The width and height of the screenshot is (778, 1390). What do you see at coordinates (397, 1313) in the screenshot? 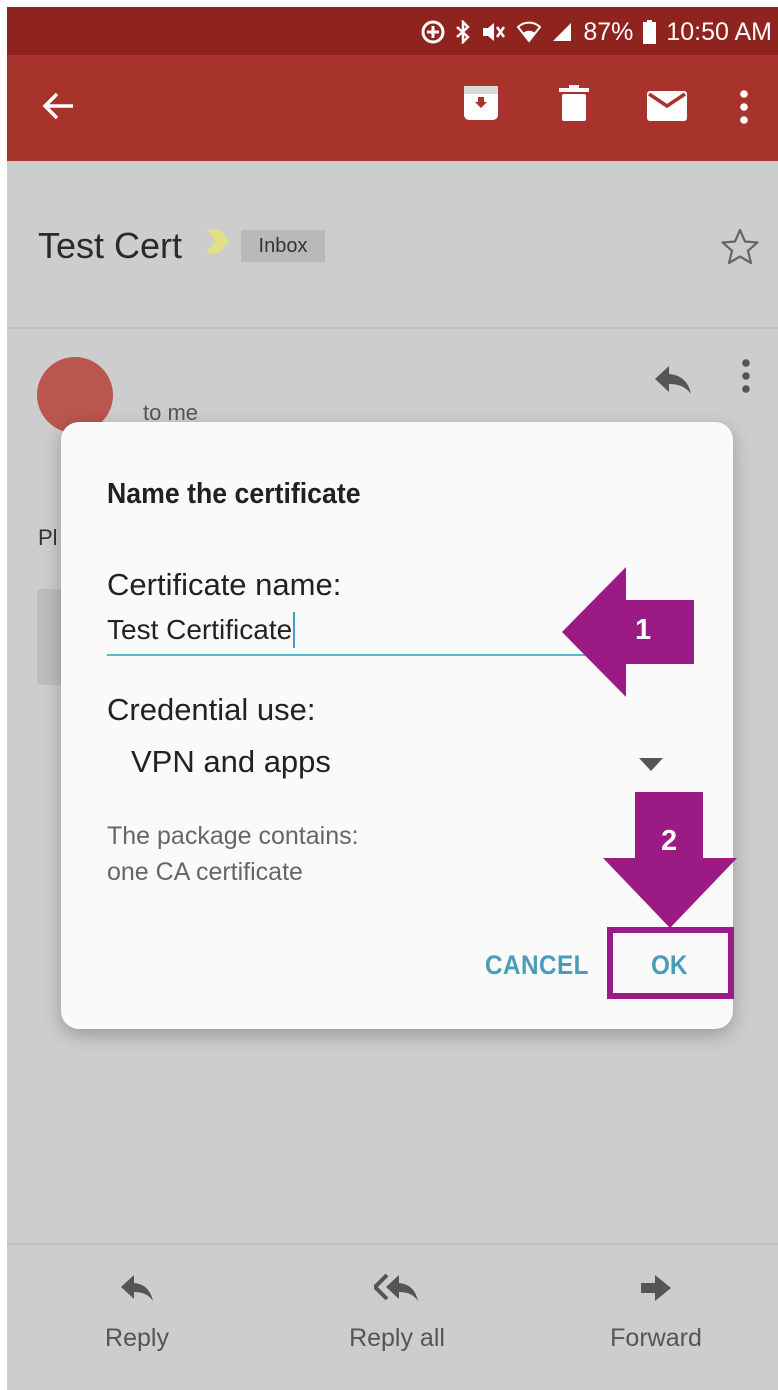
I see `reply-all-action: Reply all` at bounding box center [397, 1313].